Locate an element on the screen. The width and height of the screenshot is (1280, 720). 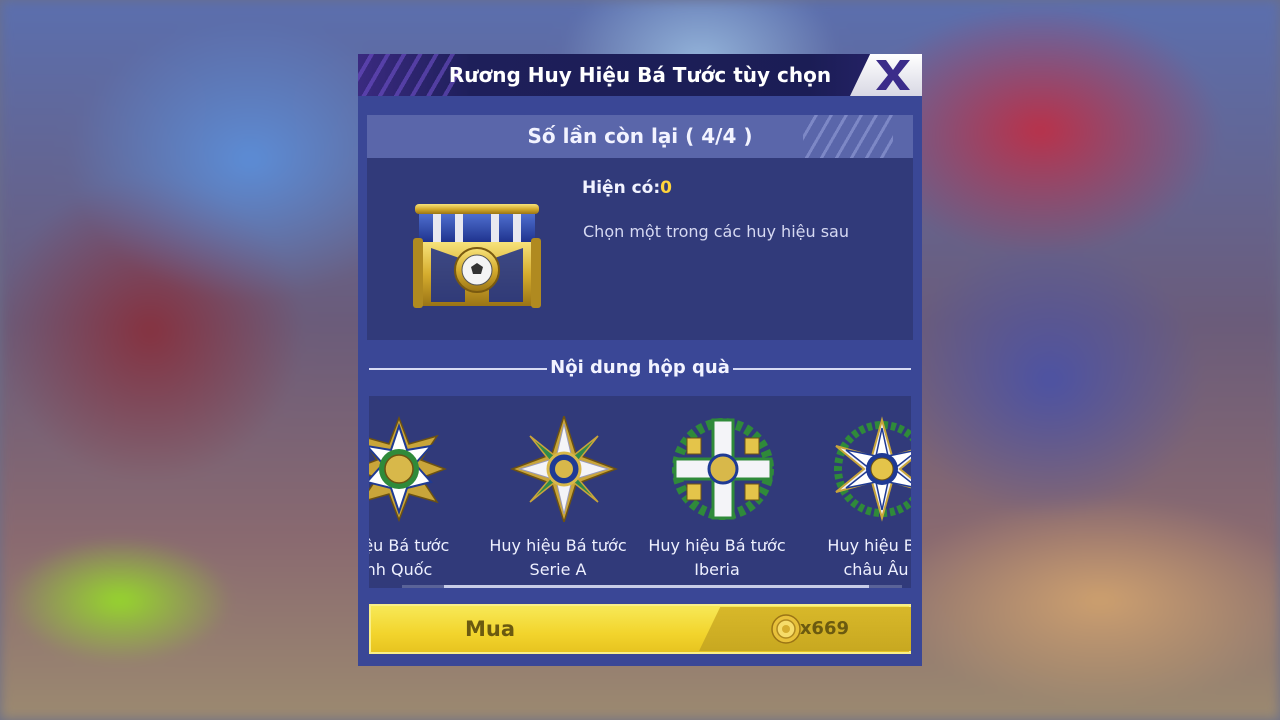
badge-item-chau-au: Huy hiệu Bá châu Âu is located at coordinates (856, 492).